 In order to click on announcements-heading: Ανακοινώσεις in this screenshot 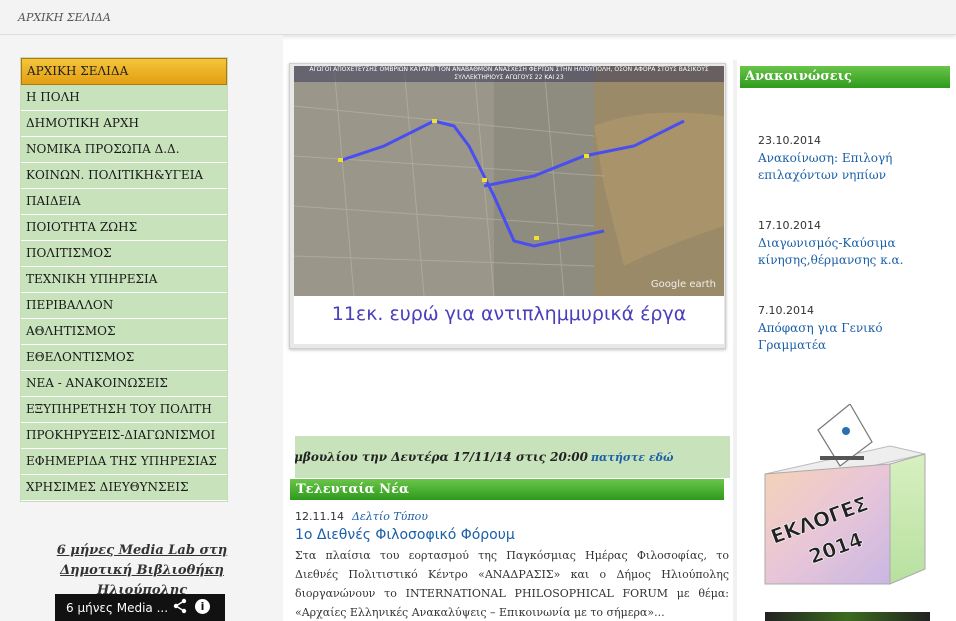, I will do `click(845, 77)`.